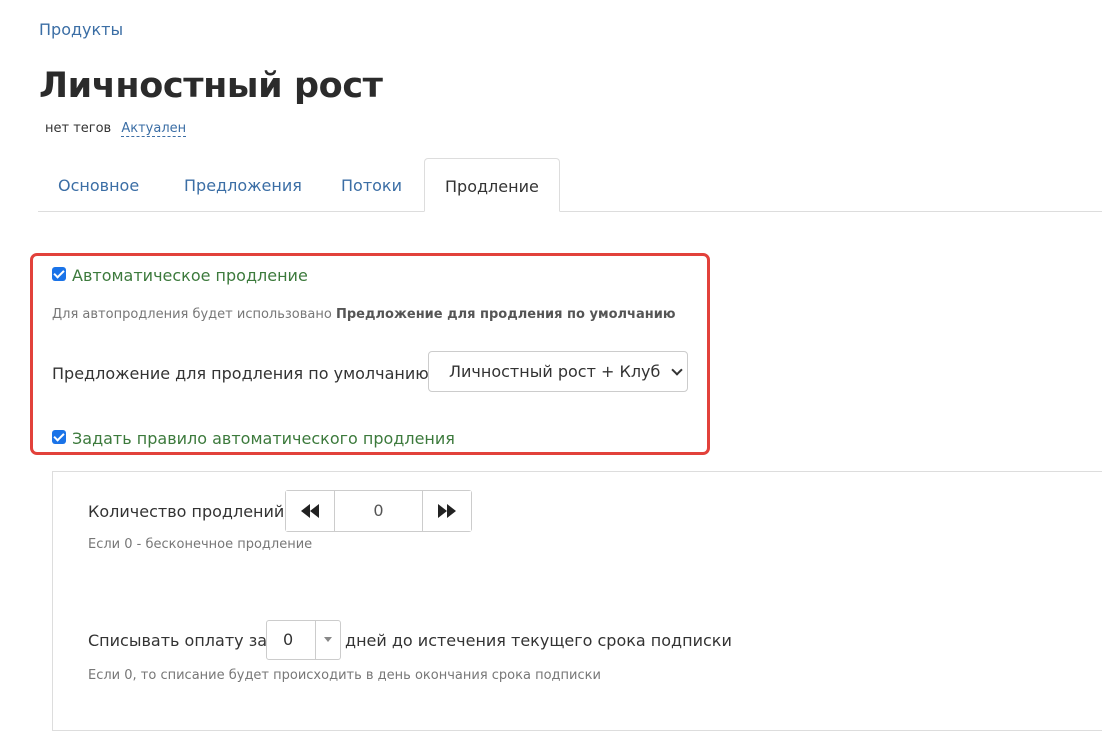  Describe the element at coordinates (555, 371) in the screenshot. I see `default-offer-value: Личностный рост + Клуб` at that location.